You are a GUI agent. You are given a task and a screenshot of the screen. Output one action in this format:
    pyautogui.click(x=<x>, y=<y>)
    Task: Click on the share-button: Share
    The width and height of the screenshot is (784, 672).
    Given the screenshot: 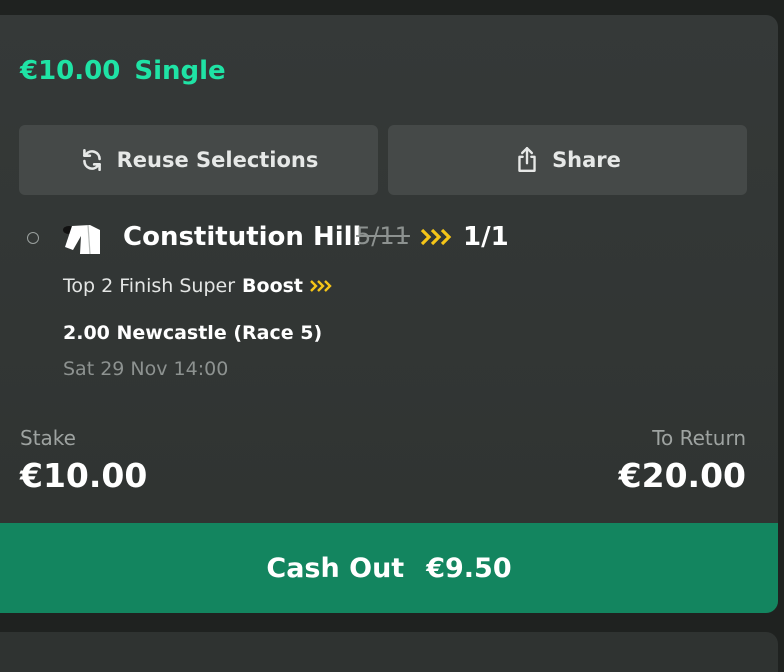 What is the action you would take?
    pyautogui.click(x=567, y=160)
    